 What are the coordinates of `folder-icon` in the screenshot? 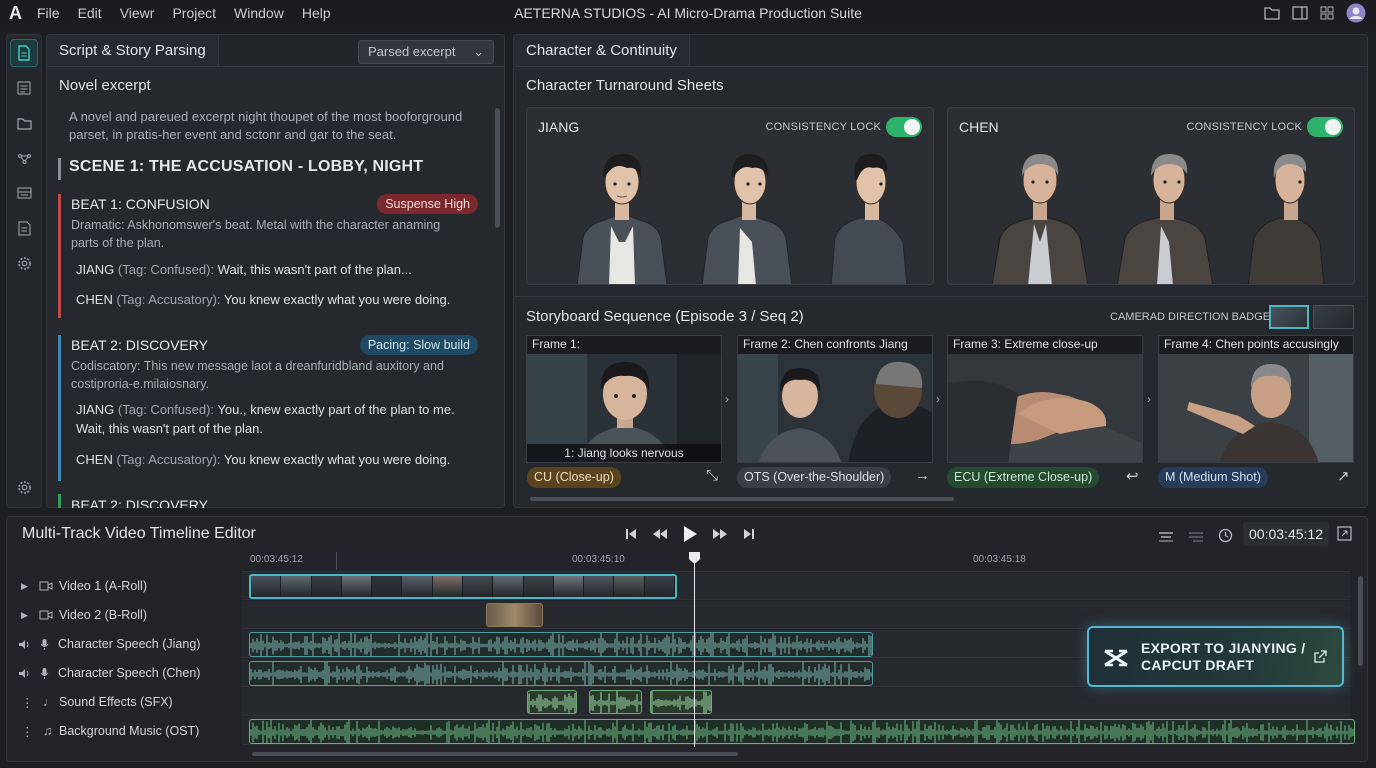 It's located at (1272, 13).